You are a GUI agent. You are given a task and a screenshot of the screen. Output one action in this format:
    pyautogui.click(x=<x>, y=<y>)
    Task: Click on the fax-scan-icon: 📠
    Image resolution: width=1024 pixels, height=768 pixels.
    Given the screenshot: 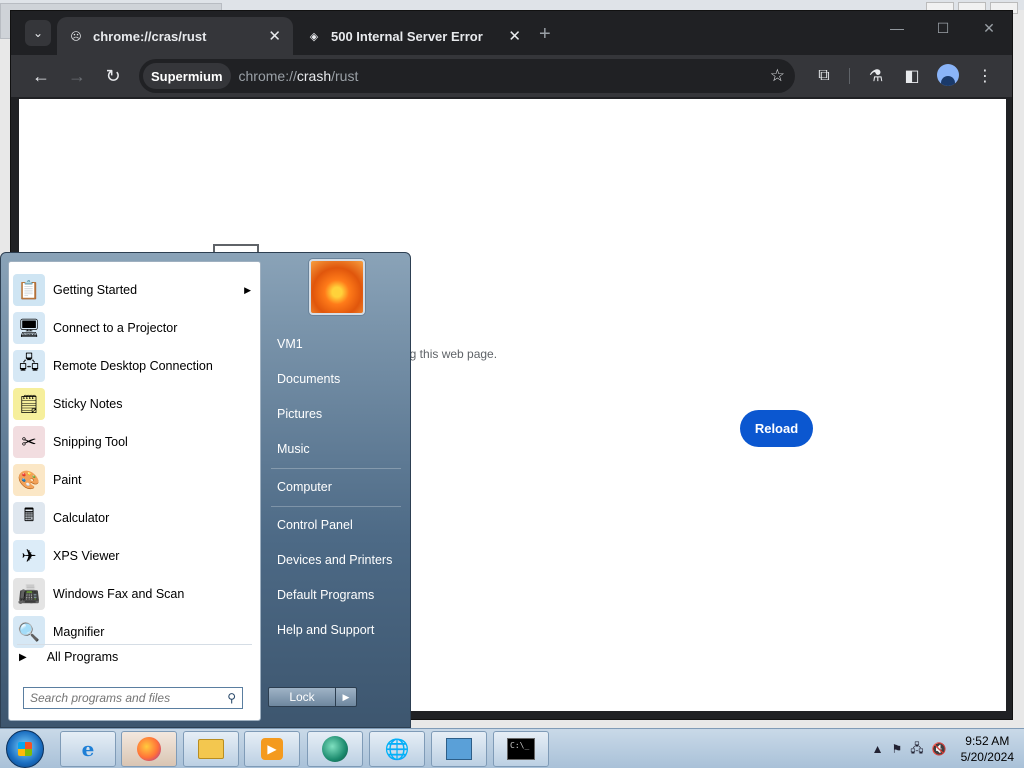 What is the action you would take?
    pyautogui.click(x=29, y=594)
    